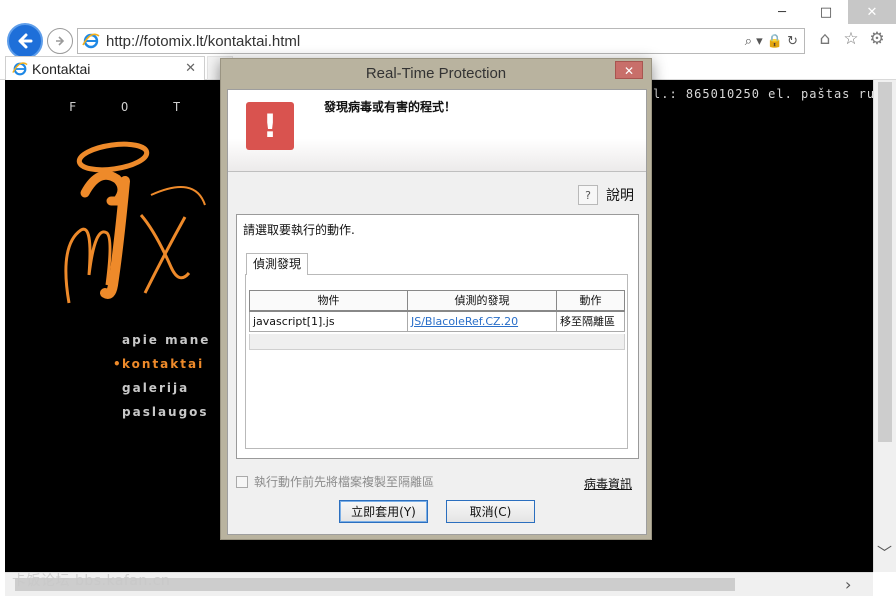 The image size is (896, 601). I want to click on url-text: http://fotomix.lt/kontaktai.html, so click(203, 41).